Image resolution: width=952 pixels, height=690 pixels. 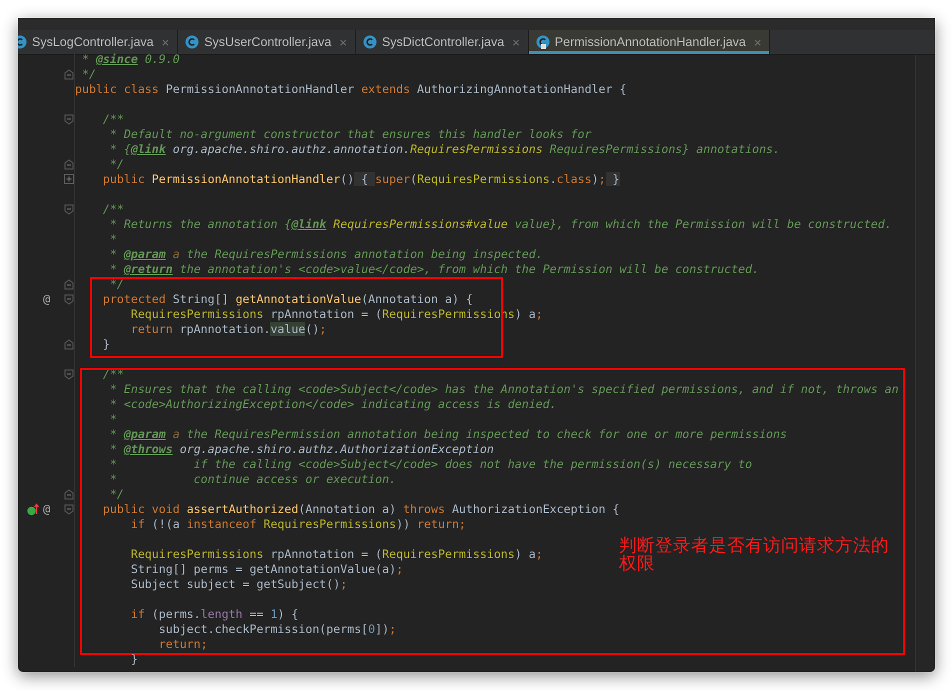 What do you see at coordinates (325, 254) in the screenshot?
I see `code-line: * @param a the RequiresPermissions annotation being inspected.` at bounding box center [325, 254].